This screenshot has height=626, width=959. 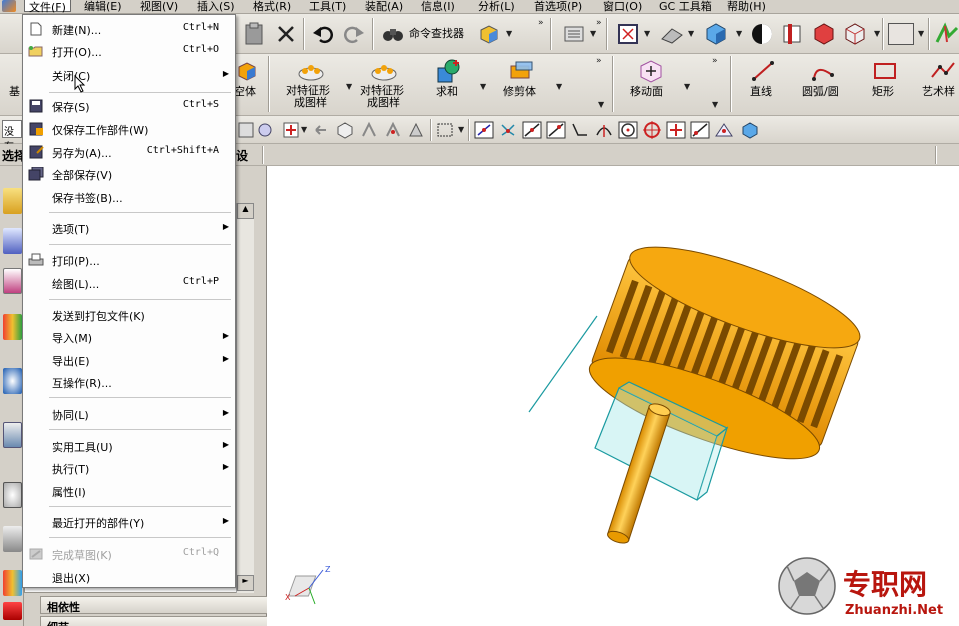 What do you see at coordinates (416, 130) in the screenshot?
I see `body-select-icon` at bounding box center [416, 130].